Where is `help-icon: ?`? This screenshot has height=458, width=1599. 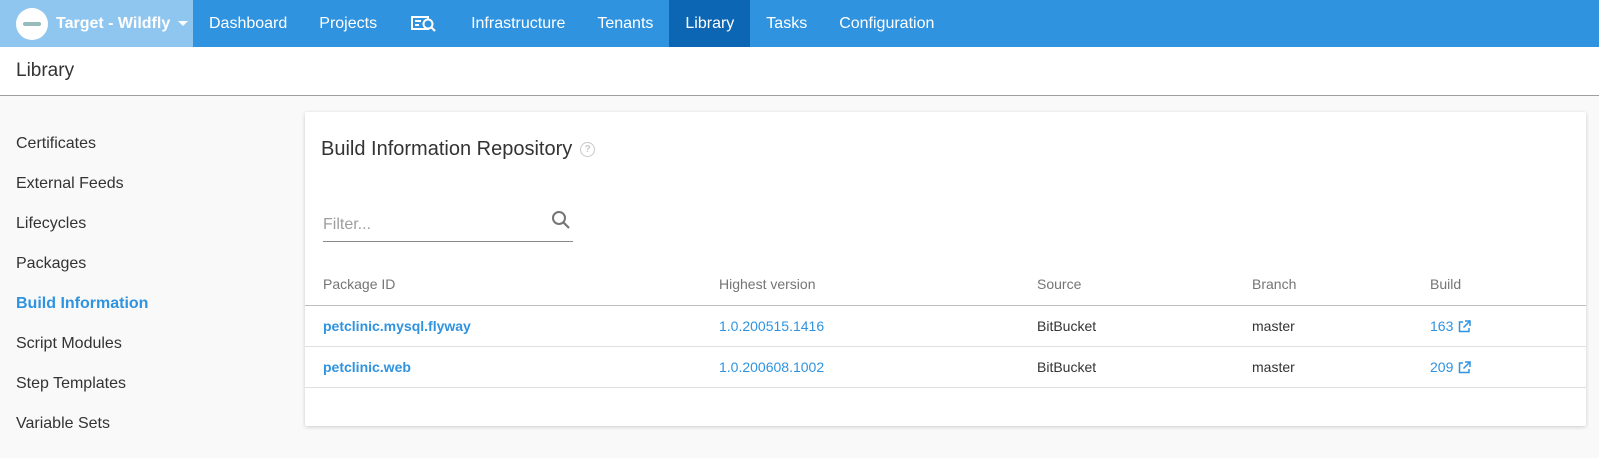 help-icon: ? is located at coordinates (588, 149).